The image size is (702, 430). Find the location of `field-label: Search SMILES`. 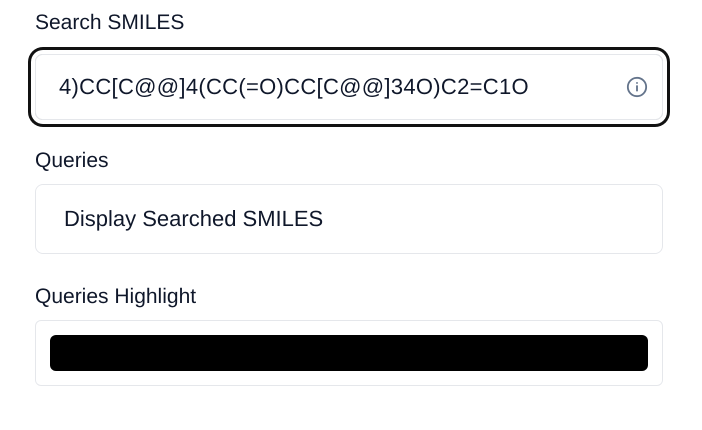

field-label: Search SMILES is located at coordinates (109, 23).